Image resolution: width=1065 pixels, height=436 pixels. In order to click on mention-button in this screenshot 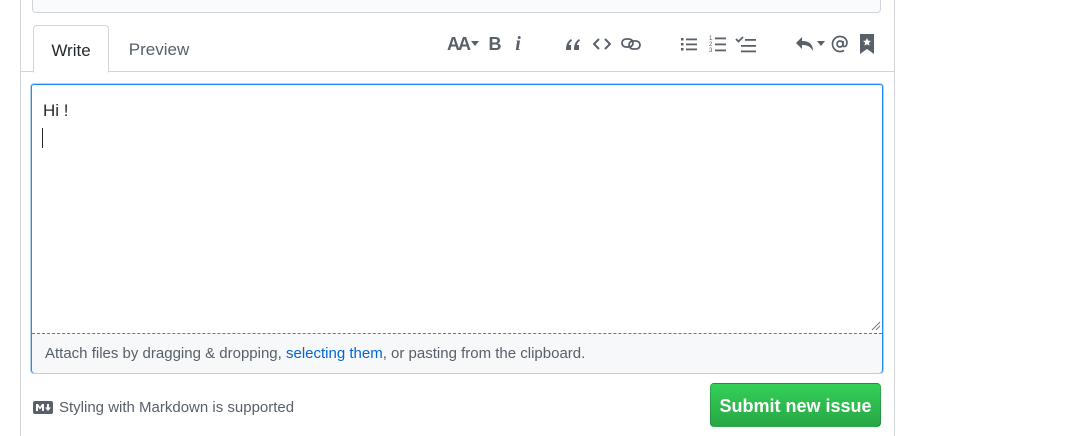, I will do `click(840, 44)`.